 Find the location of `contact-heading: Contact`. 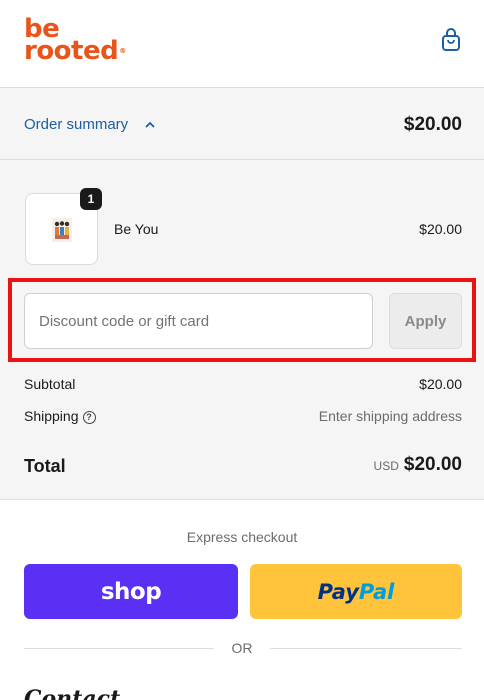

contact-heading: Contact is located at coordinates (72, 693).